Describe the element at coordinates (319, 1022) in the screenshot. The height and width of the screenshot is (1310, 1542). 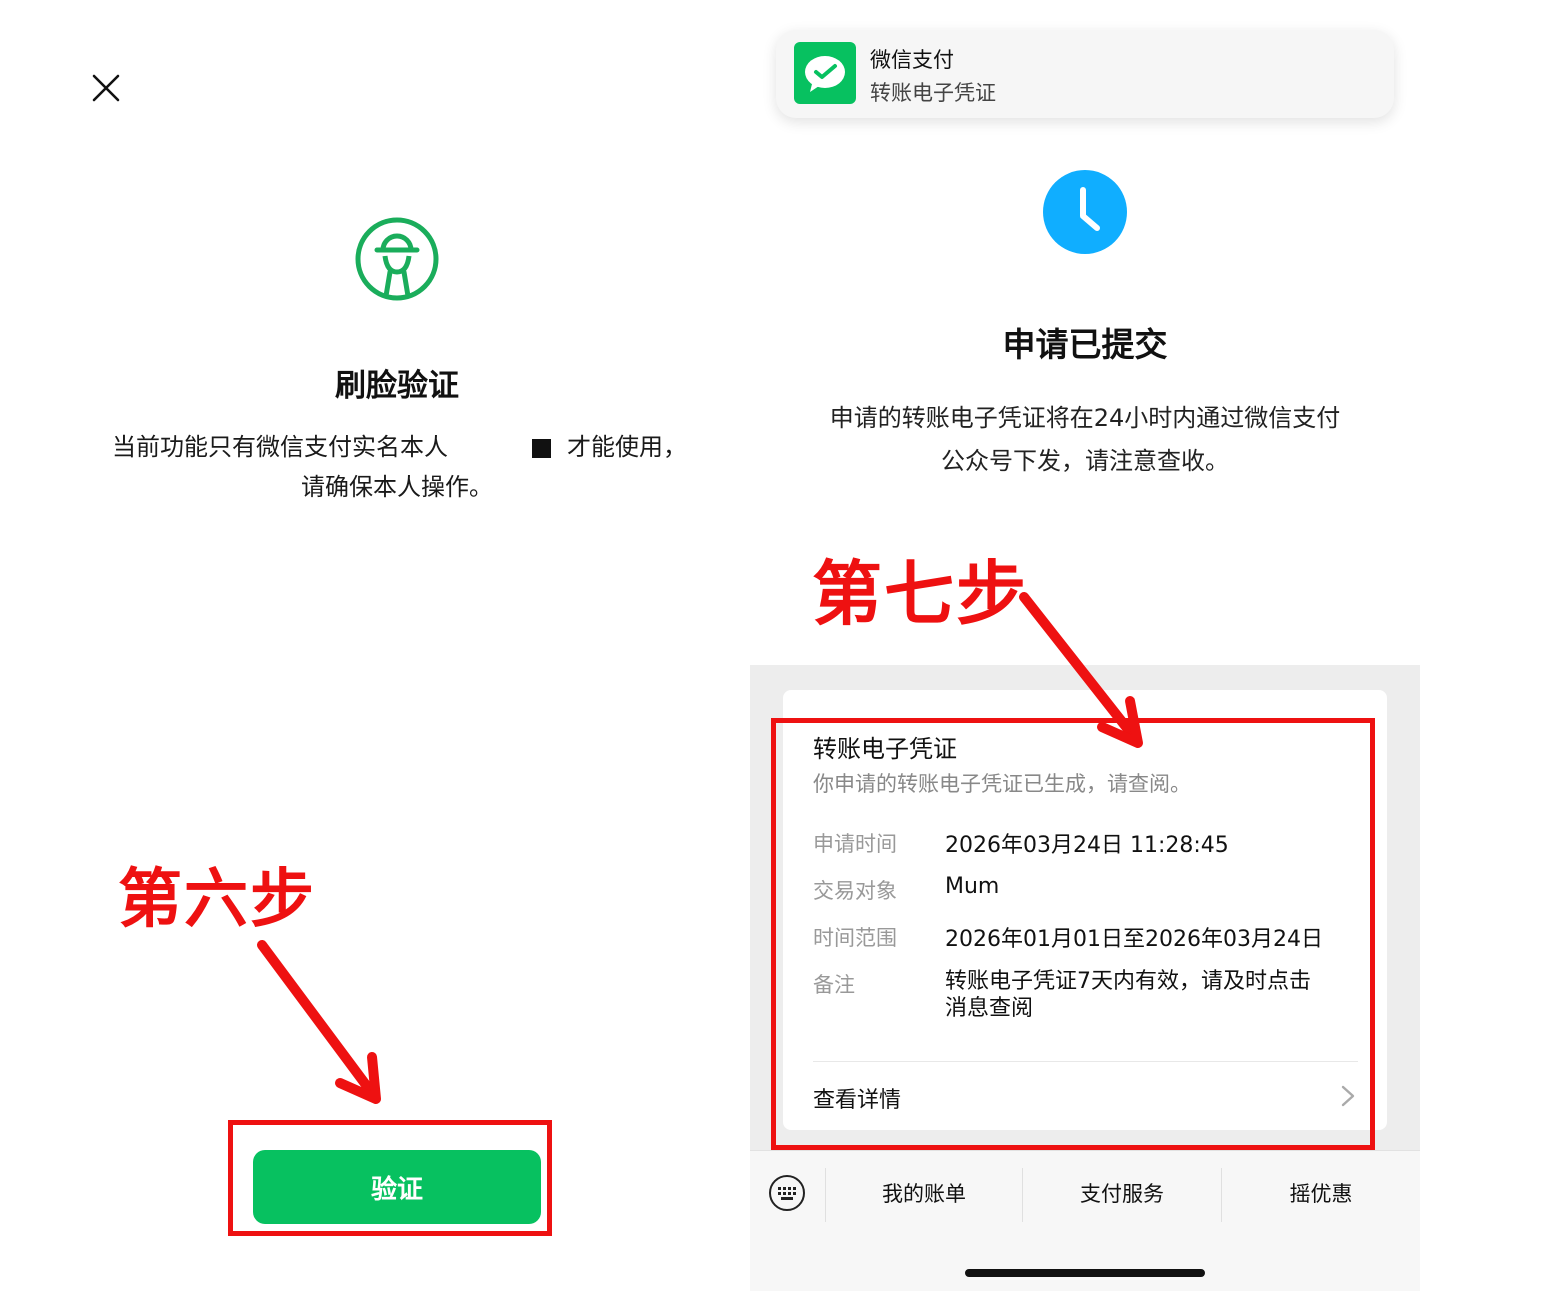
I see `arrow-annotation-left` at that location.